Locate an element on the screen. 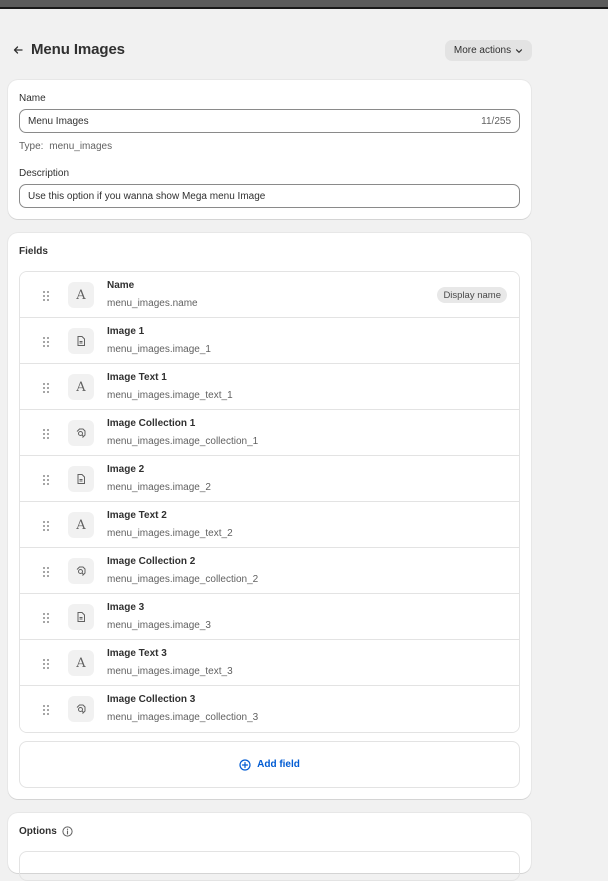 This screenshot has width=608, height=881. field-key: menu_images.image_text_2 is located at coordinates (170, 533).